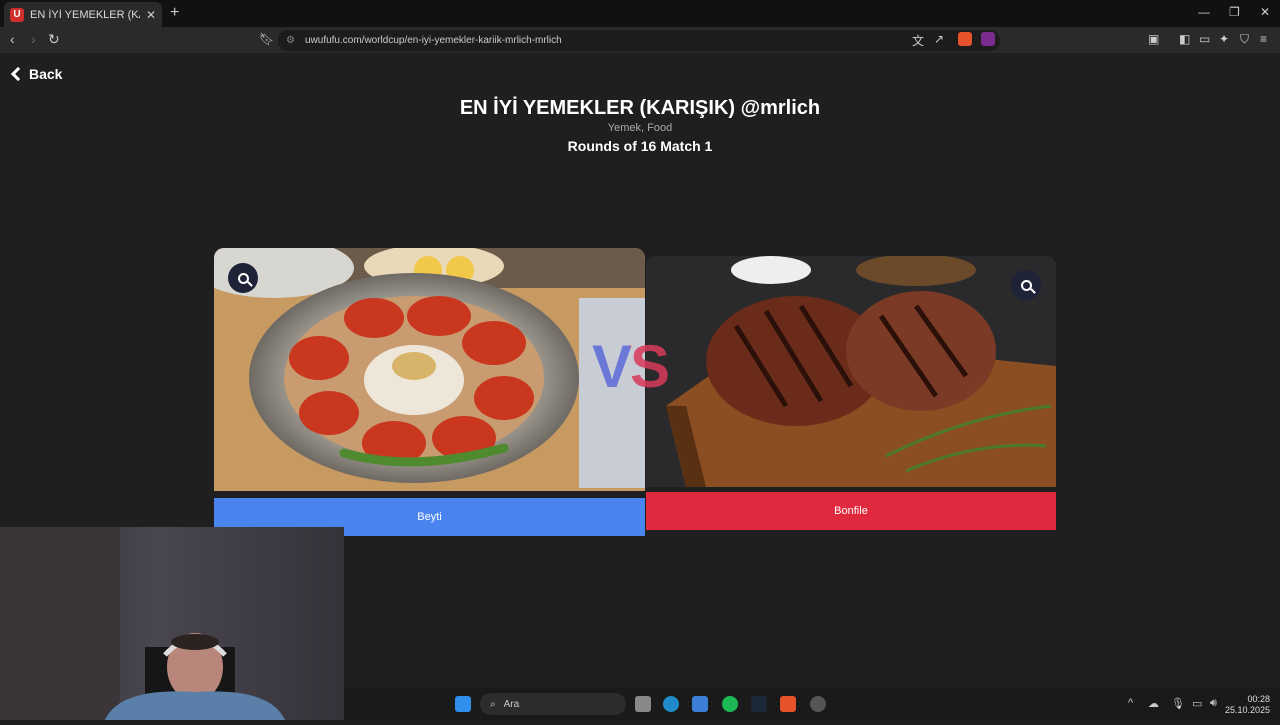  What do you see at coordinates (553, 704) in the screenshot?
I see `taskbar-search: ⌕ Ara` at bounding box center [553, 704].